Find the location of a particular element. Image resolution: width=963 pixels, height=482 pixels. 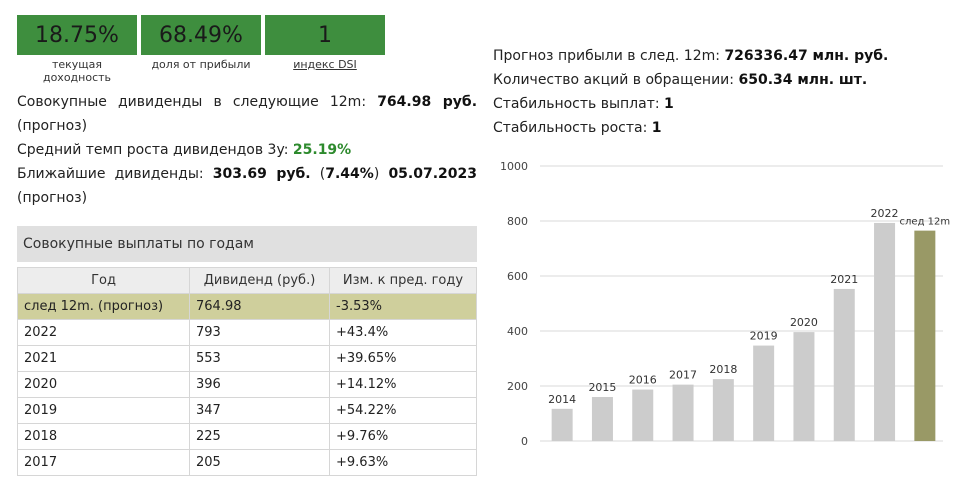

table-header-row: Год Дивиденд (руб.) Изм. к пред. году is located at coordinates (247, 280).